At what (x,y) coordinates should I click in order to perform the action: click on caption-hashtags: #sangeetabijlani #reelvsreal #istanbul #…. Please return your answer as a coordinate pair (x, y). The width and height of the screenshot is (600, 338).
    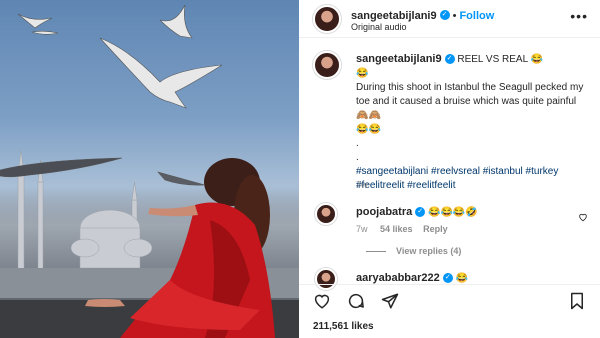
    Looking at the image, I should click on (457, 178).